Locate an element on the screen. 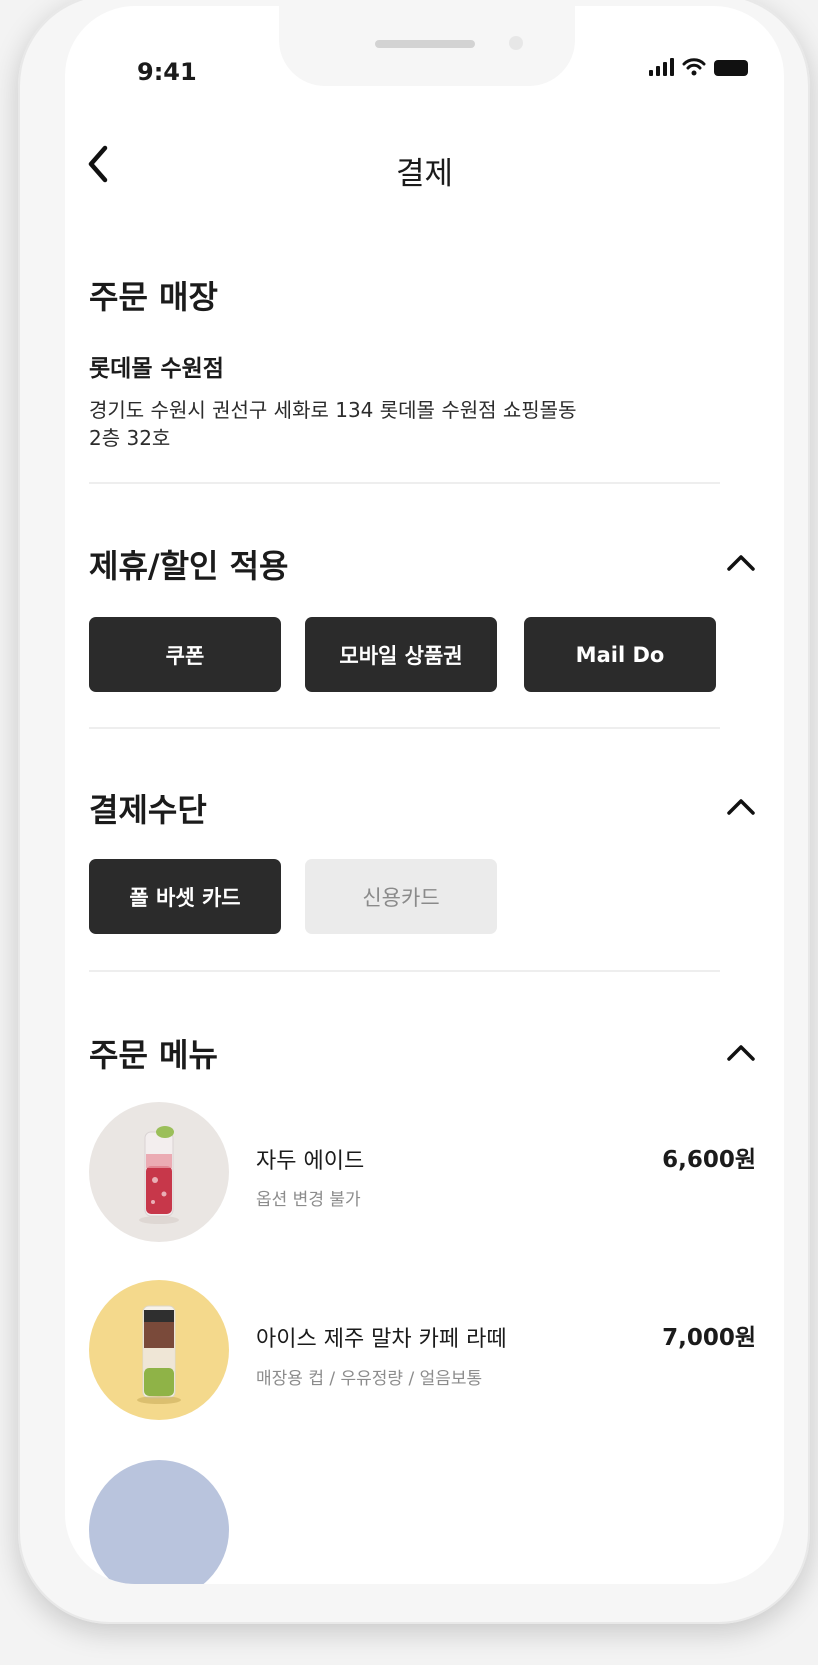  wifi-icon is located at coordinates (694, 67).